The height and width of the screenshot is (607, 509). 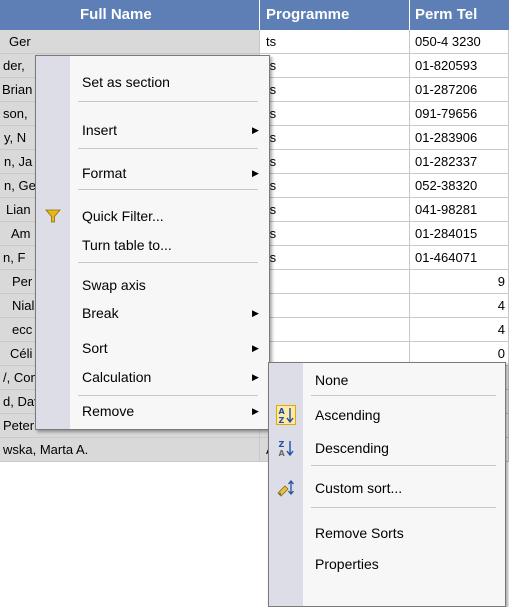 I want to click on menu-item-label: Calculation, so click(x=117, y=377).